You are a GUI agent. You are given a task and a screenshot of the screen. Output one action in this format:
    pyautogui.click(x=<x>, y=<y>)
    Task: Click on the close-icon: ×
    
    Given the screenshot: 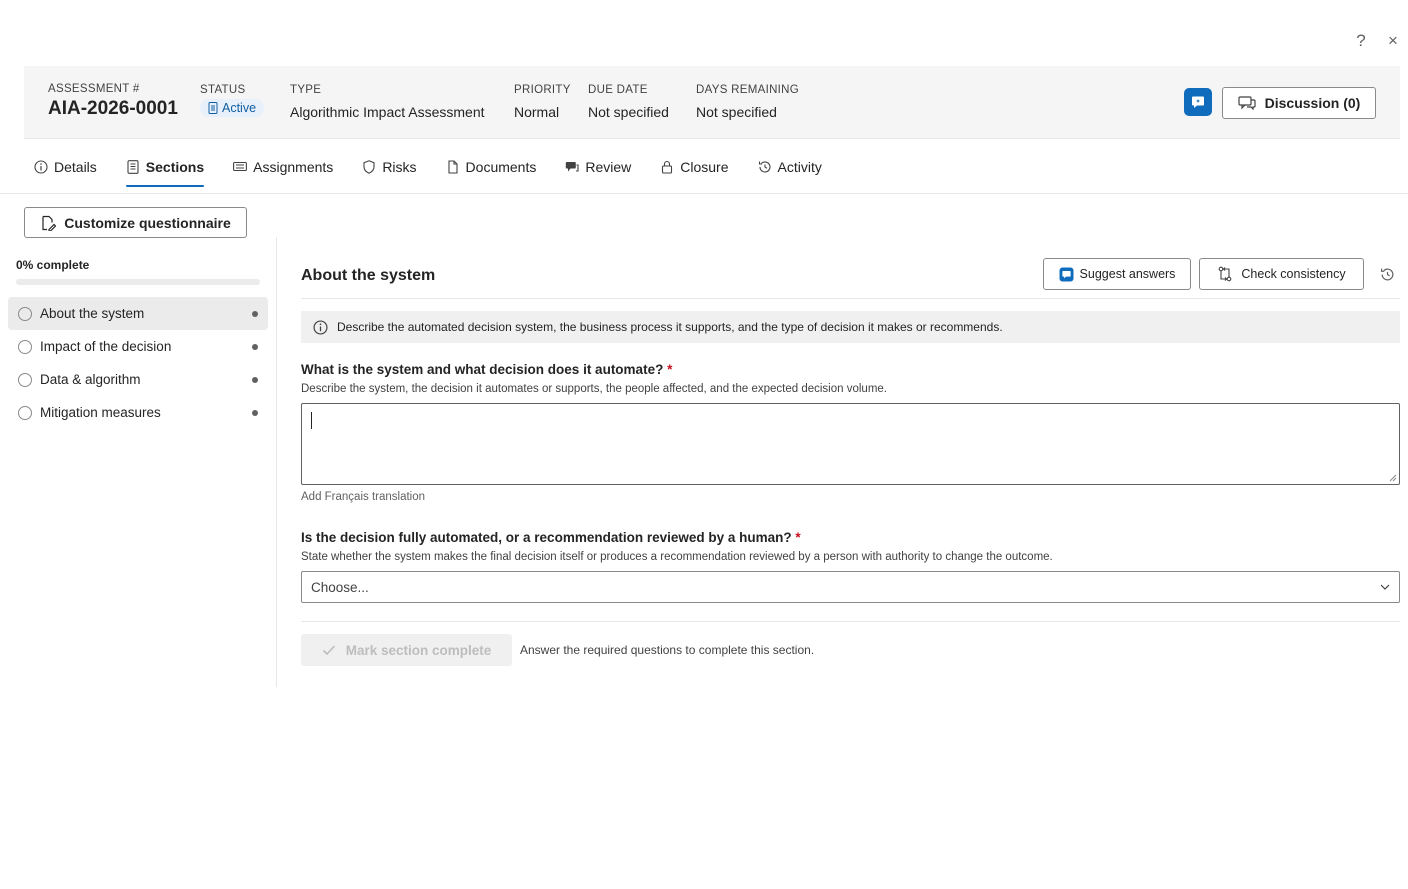 What is the action you would take?
    pyautogui.click(x=1393, y=40)
    